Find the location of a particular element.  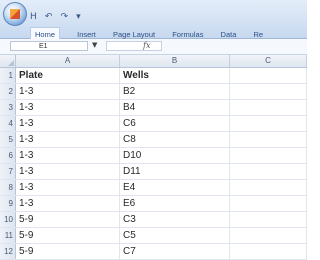

table-row: 9 1-3 E6 is located at coordinates (153, 204).